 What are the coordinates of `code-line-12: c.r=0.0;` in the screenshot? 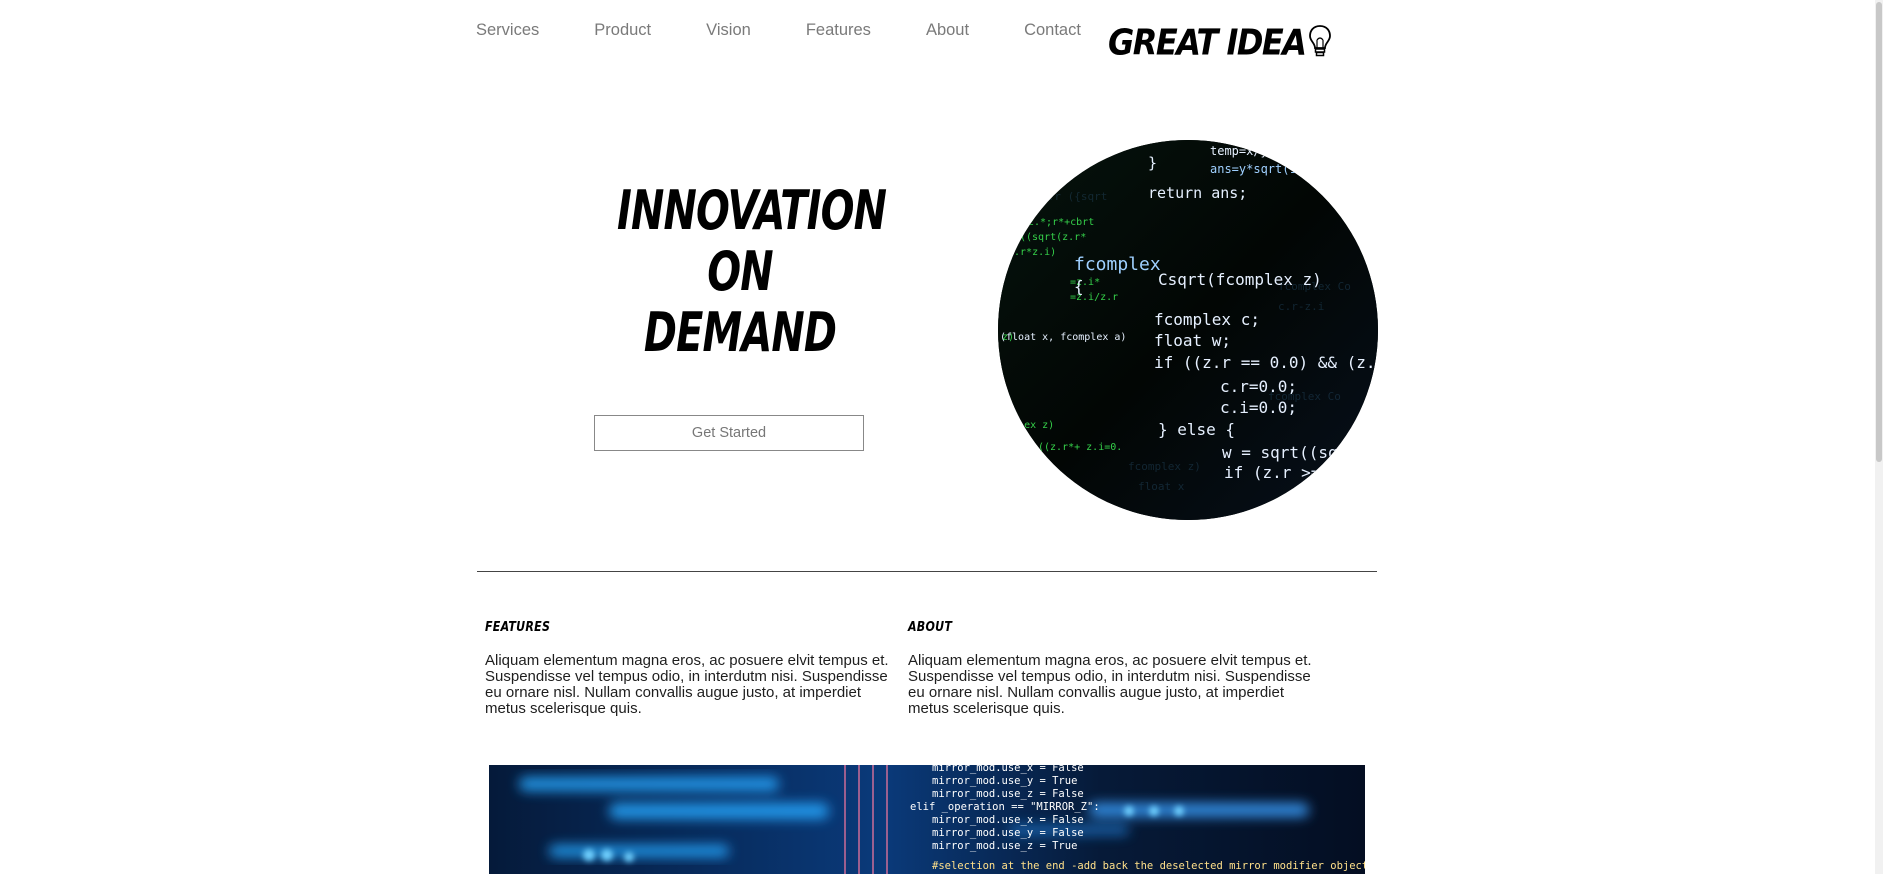 It's located at (1258, 386).